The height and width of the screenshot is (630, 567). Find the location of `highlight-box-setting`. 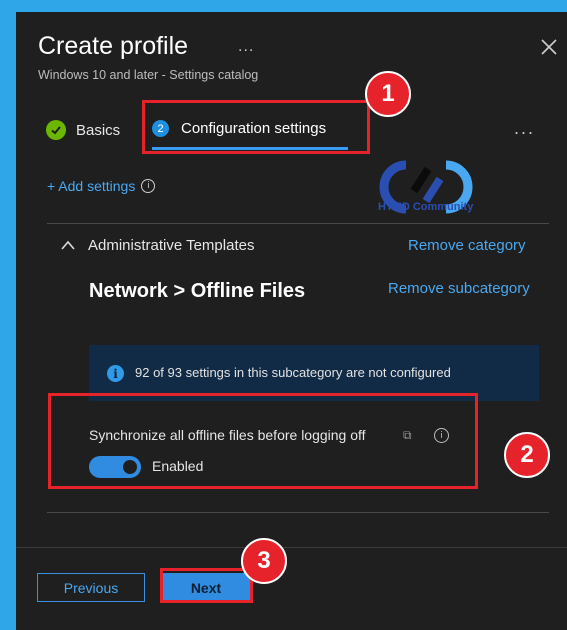

highlight-box-setting is located at coordinates (263, 441).